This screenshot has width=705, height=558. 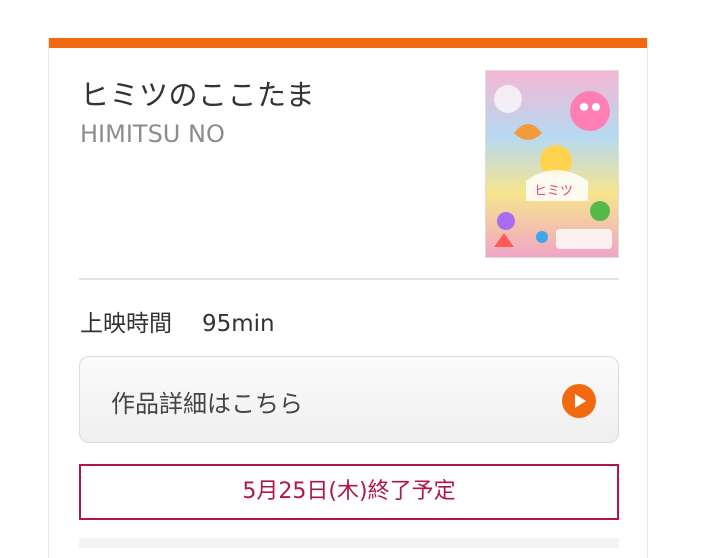 I want to click on play-arrow-icon, so click(x=579, y=401).